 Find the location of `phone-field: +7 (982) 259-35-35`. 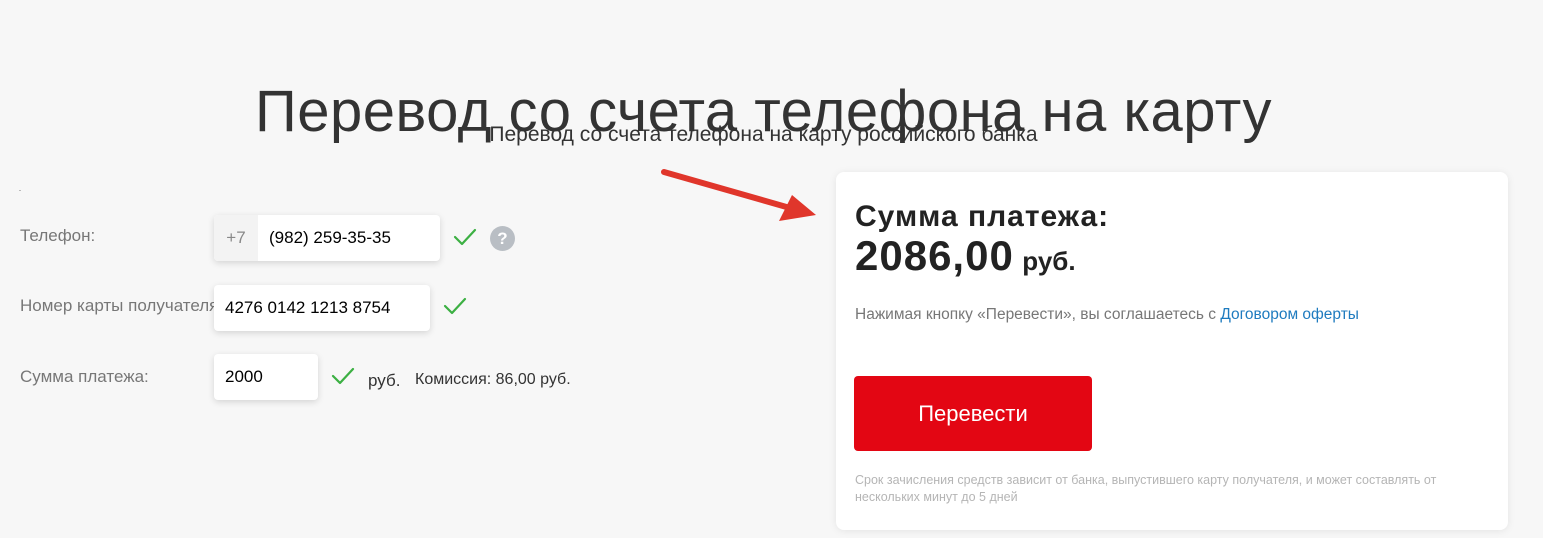

phone-field: +7 (982) 259-35-35 is located at coordinates (327, 238).